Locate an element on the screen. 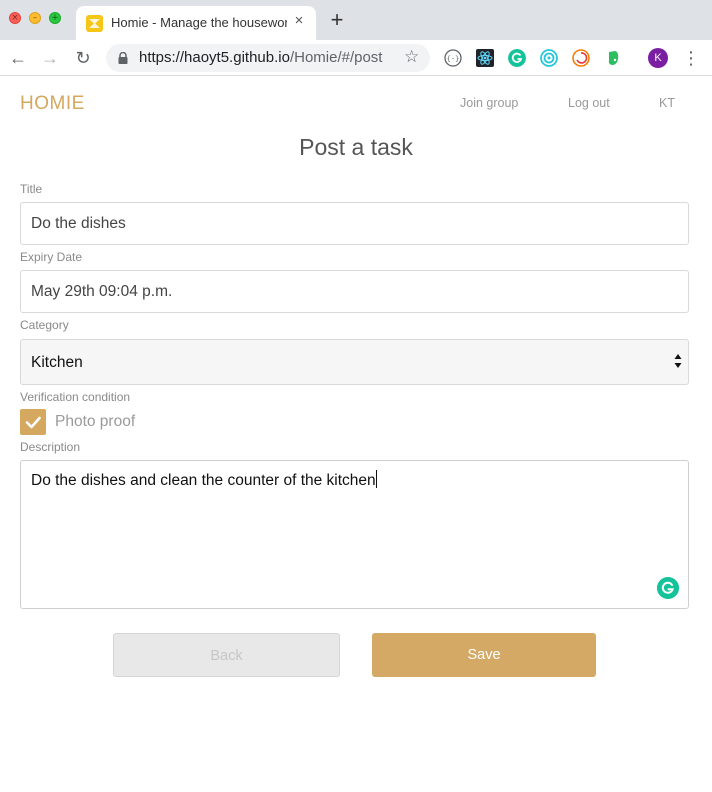 The image size is (712, 792). window-close-button: × is located at coordinates (15, 18).